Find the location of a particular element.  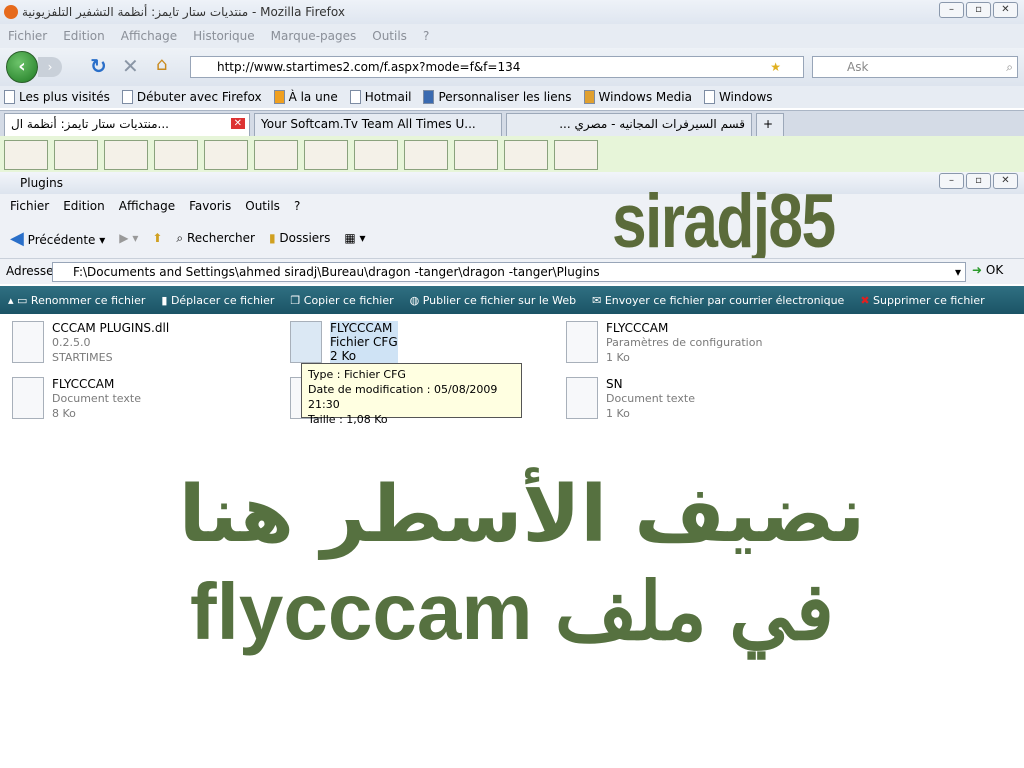

ex-menu-outils: Outils is located at coordinates (262, 206).